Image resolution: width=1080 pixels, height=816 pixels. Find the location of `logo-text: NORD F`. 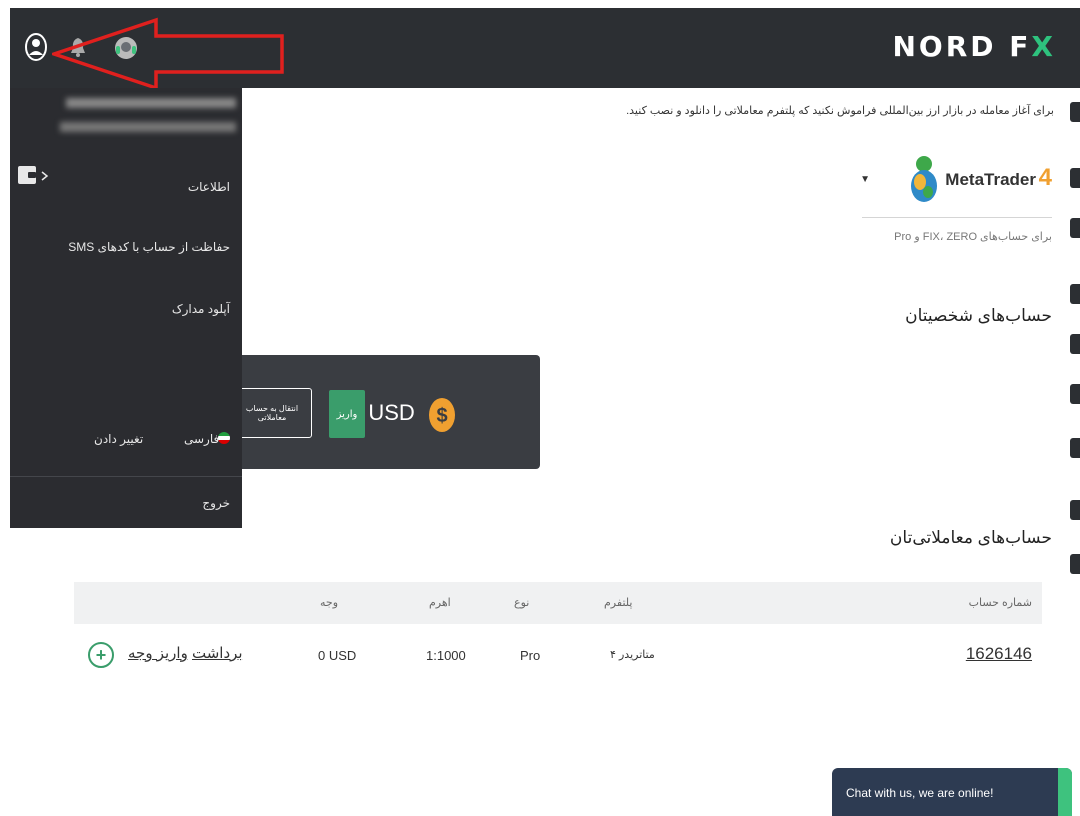

logo-text: NORD F is located at coordinates (962, 46).